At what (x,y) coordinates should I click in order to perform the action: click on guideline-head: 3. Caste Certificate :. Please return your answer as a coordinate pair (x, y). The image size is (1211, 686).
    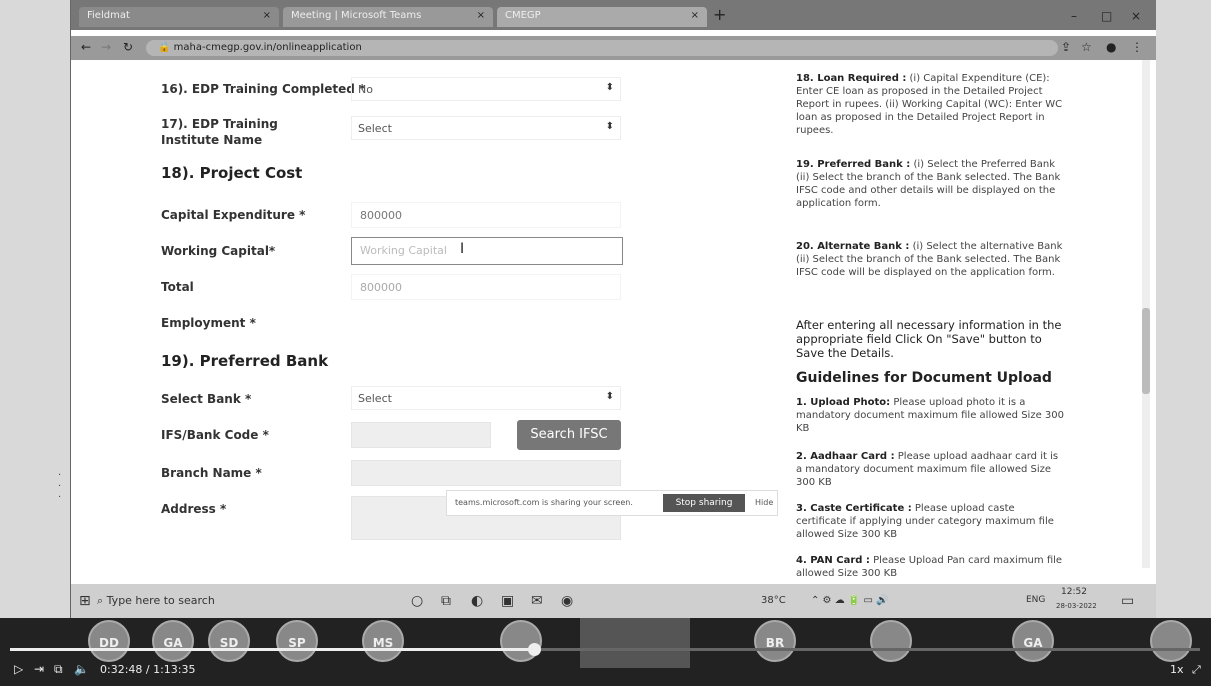
    Looking at the image, I should click on (854, 508).